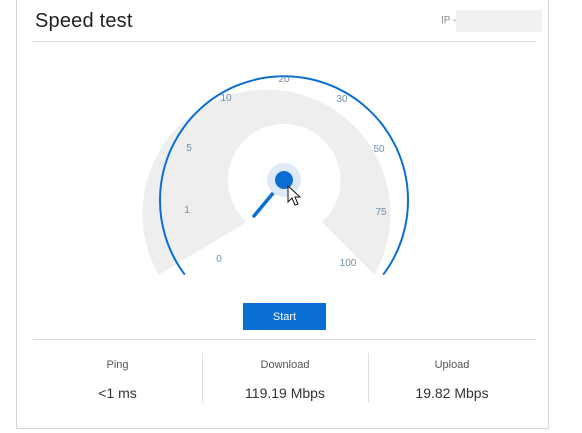 The width and height of the screenshot is (582, 433). I want to click on tick-label-75: 75, so click(381, 212).